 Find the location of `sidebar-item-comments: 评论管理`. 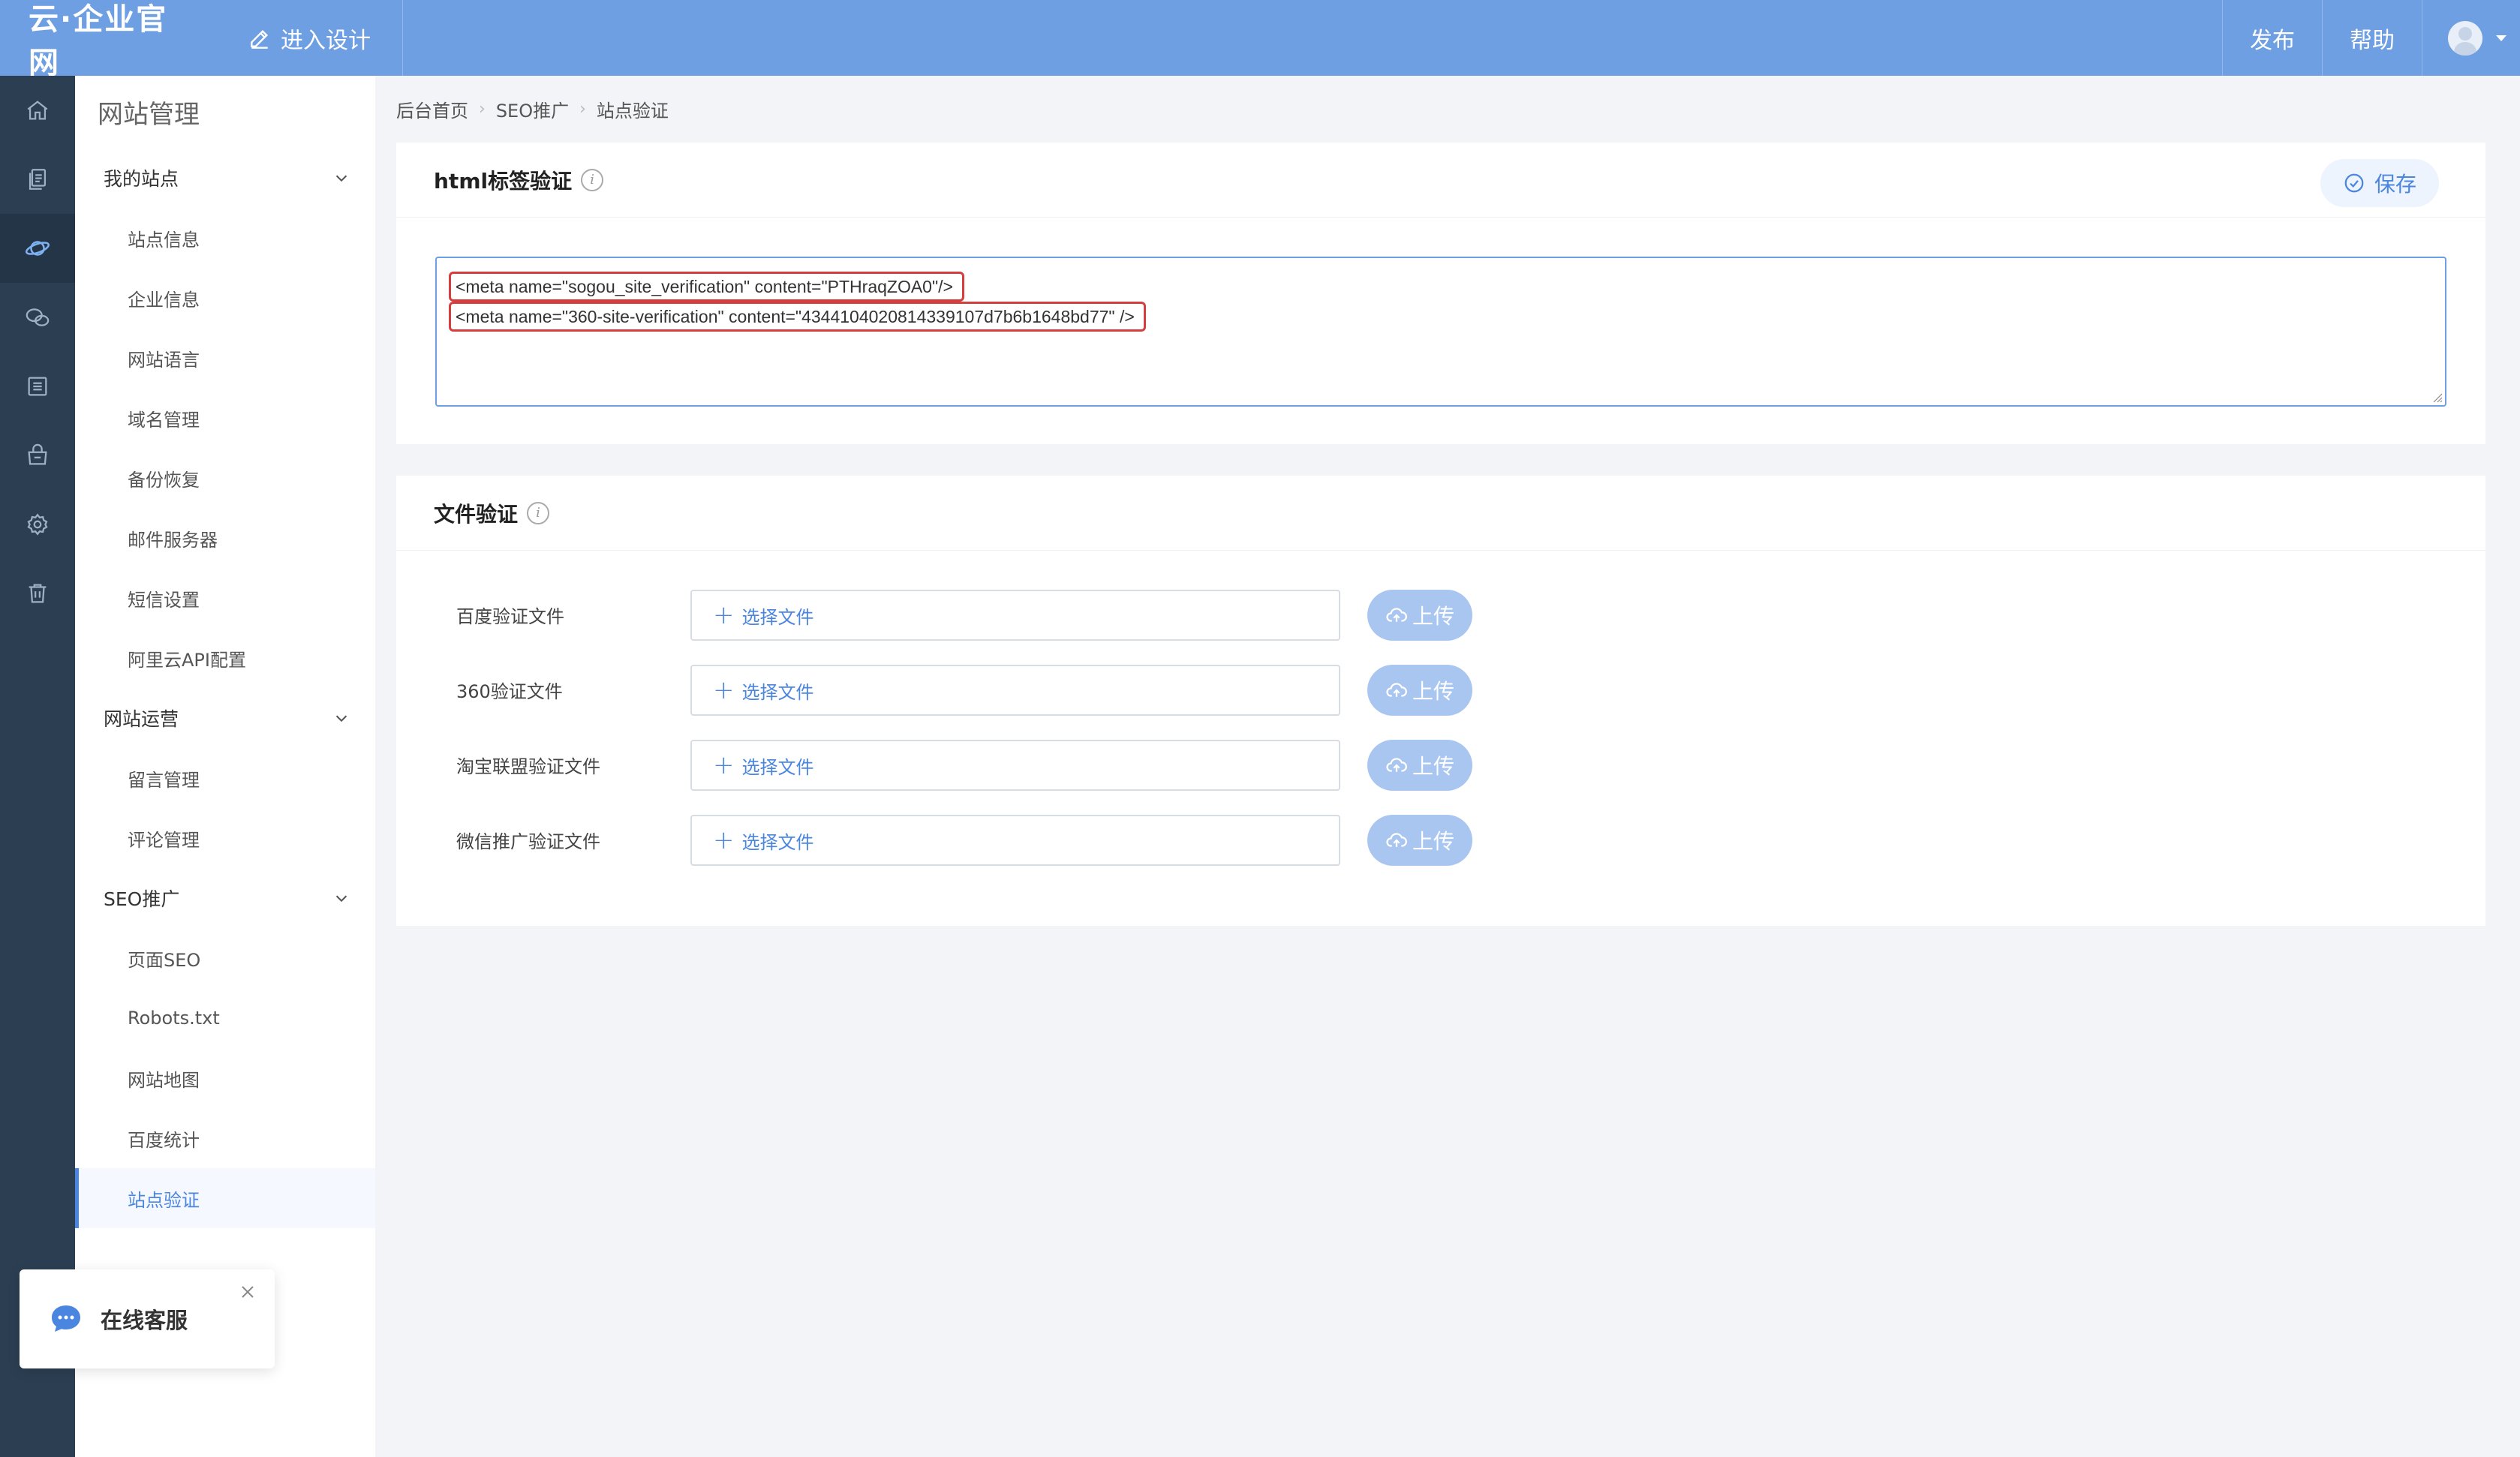

sidebar-item-comments: 评论管理 is located at coordinates (225, 838).